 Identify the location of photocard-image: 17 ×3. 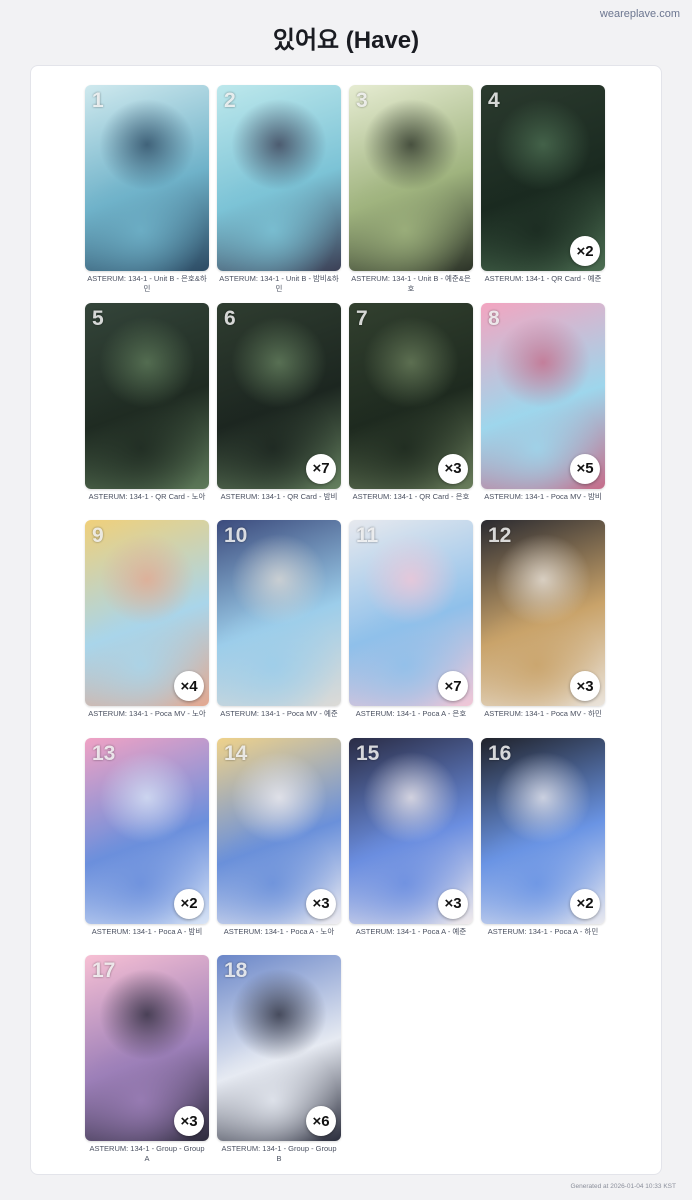
(147, 1048).